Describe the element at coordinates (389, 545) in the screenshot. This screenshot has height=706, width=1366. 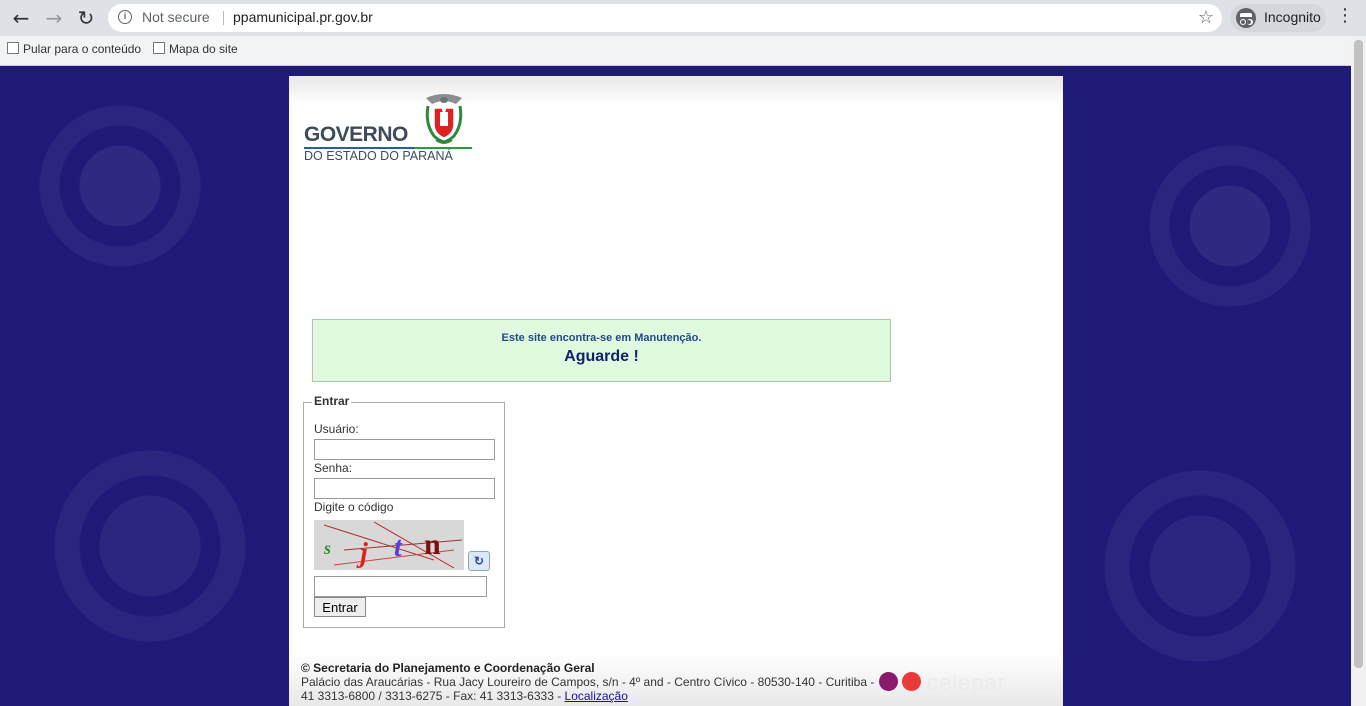
I see `captcha-image: s j t n` at that location.